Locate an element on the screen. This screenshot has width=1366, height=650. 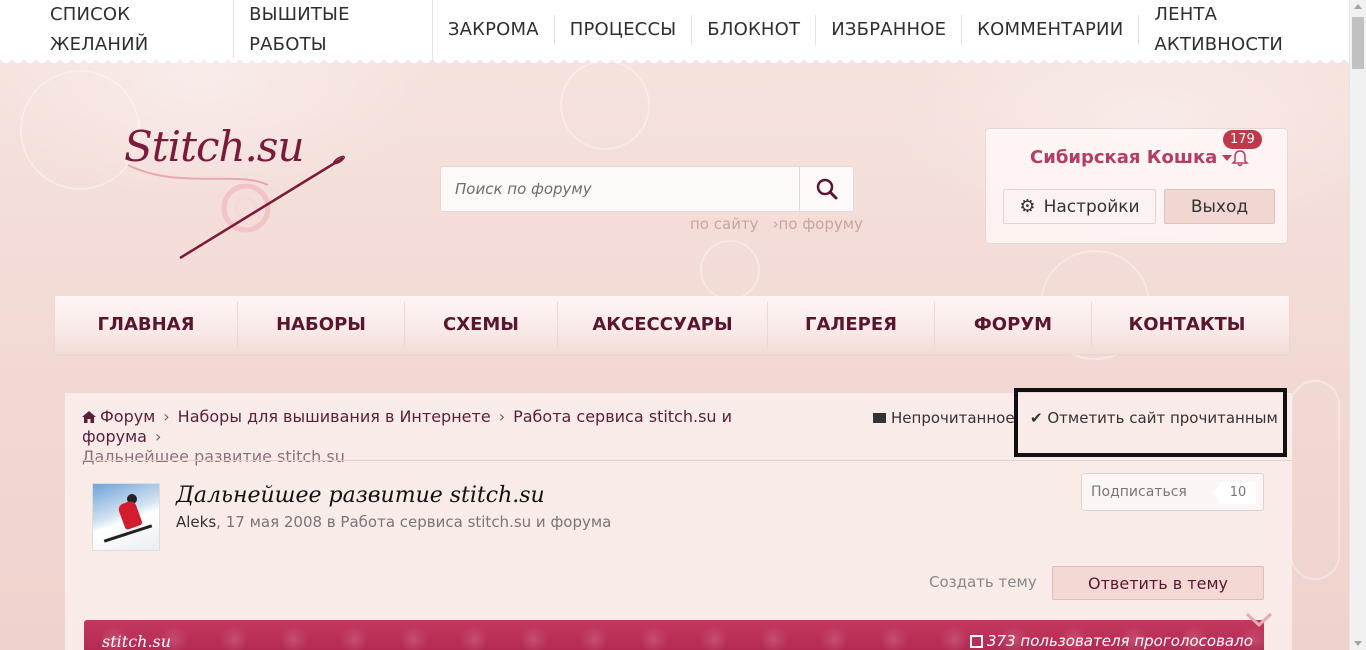
home-icon is located at coordinates (89, 417).